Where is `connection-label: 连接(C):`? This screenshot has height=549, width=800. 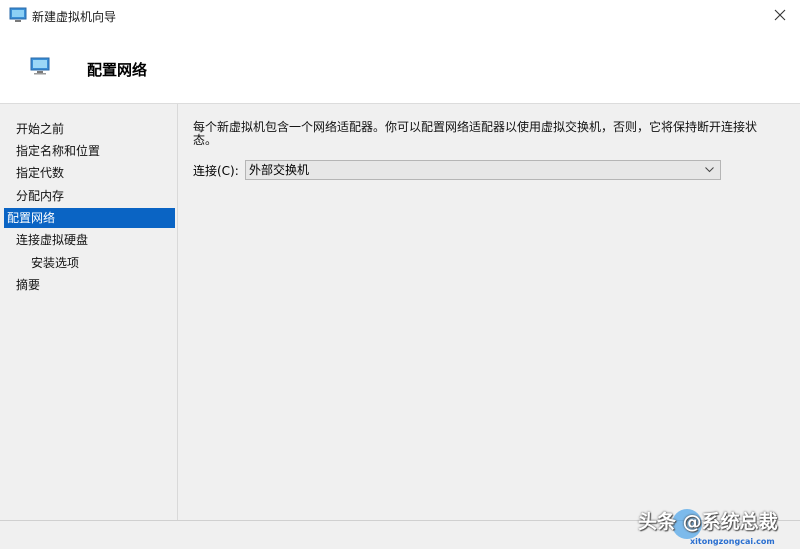
connection-label: 连接(C): is located at coordinates (216, 171).